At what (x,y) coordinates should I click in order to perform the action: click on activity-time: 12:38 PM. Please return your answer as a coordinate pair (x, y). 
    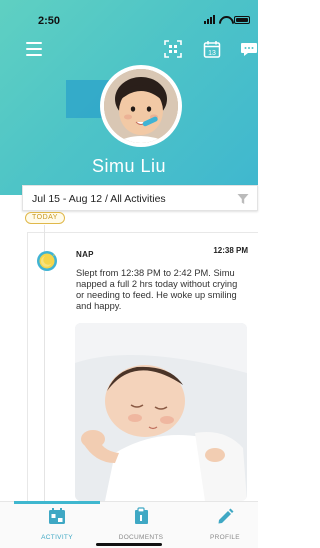
    Looking at the image, I should click on (230, 250).